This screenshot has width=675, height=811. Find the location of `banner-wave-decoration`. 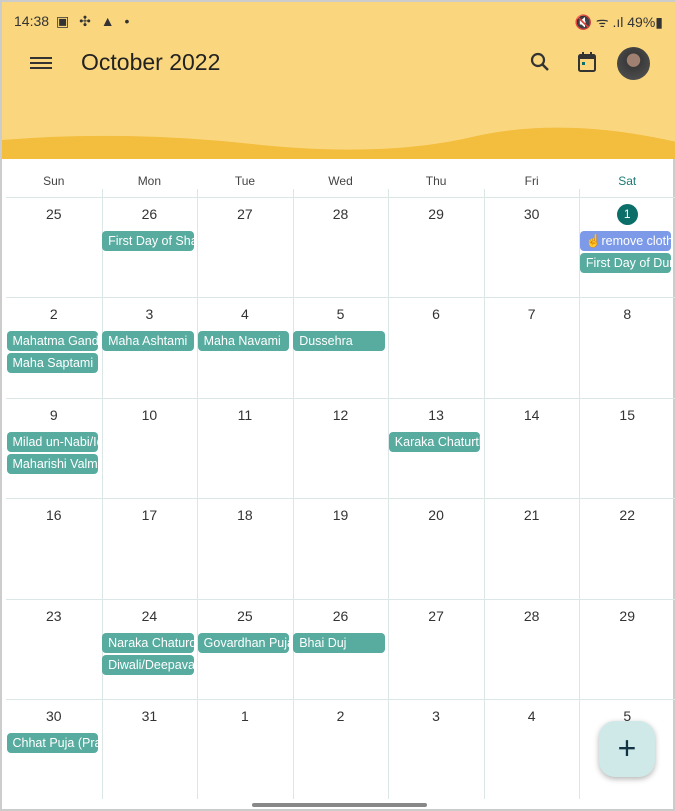

banner-wave-decoration is located at coordinates (338, 143).